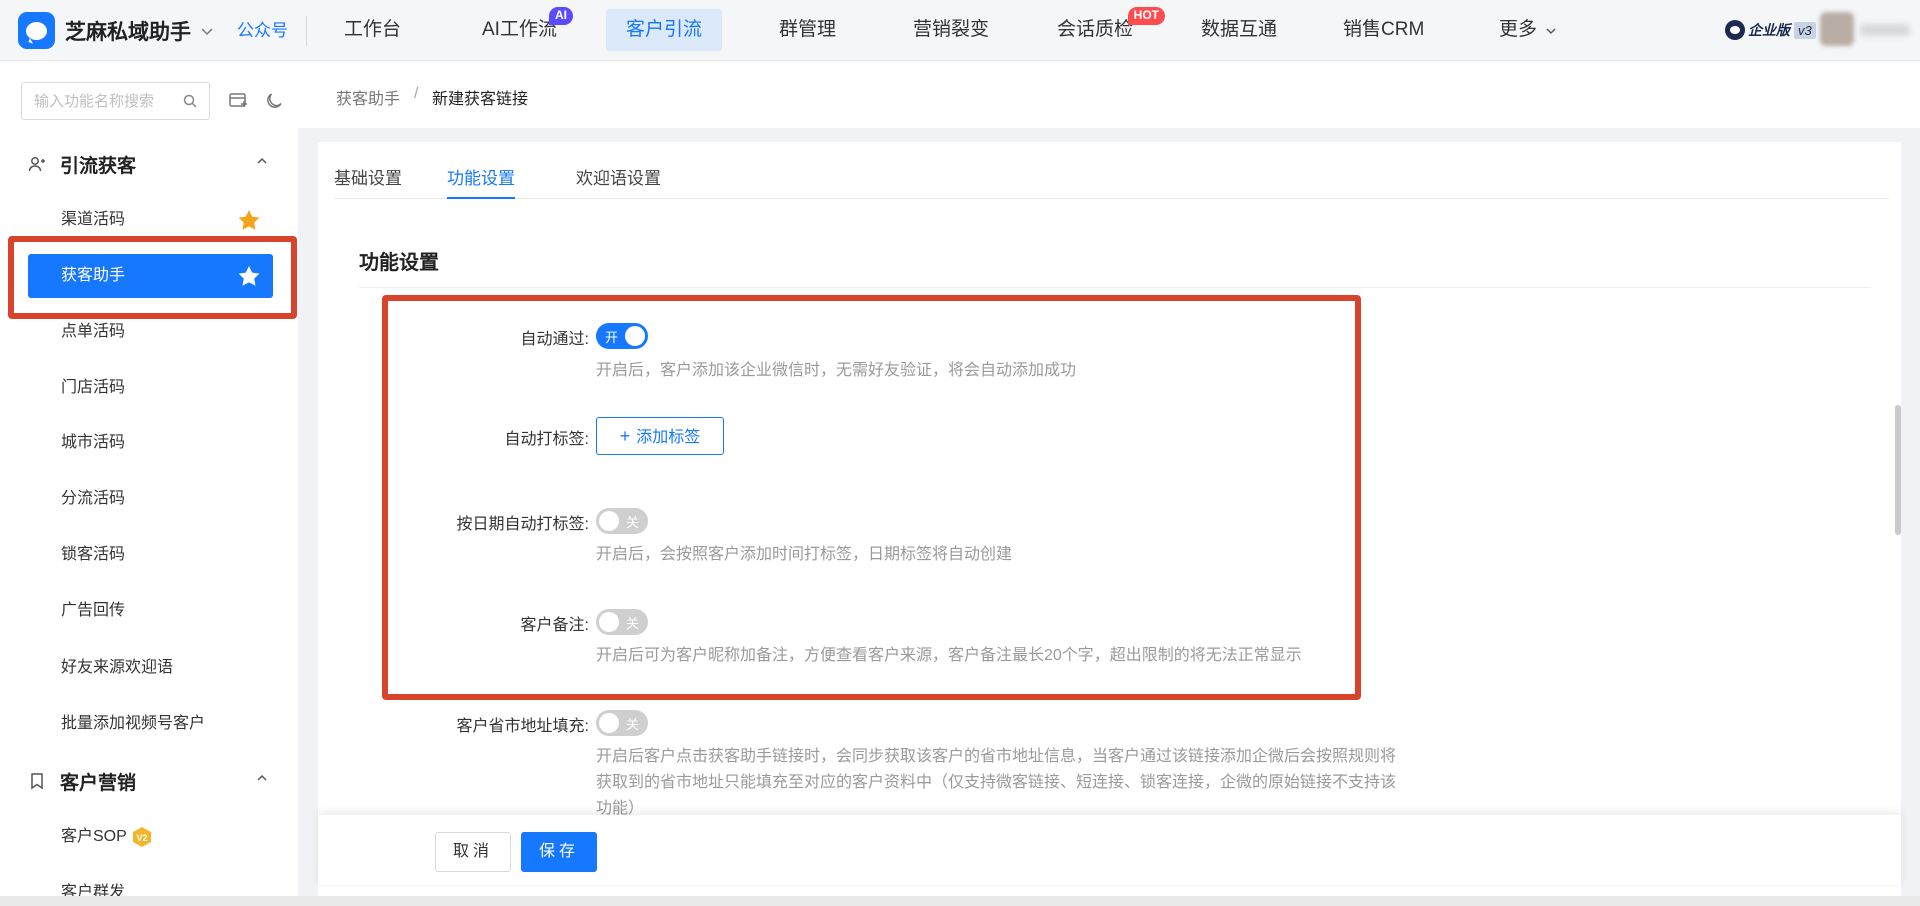 The width and height of the screenshot is (1920, 906). Describe the element at coordinates (660, 436) in the screenshot. I see `add-tag-button: + 添加标签` at that location.